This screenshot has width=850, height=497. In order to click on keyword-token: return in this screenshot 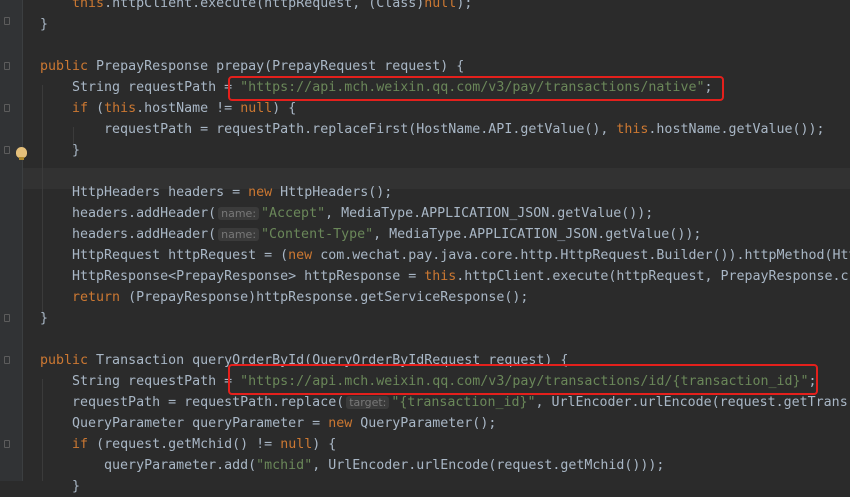, I will do `click(100, 297)`.